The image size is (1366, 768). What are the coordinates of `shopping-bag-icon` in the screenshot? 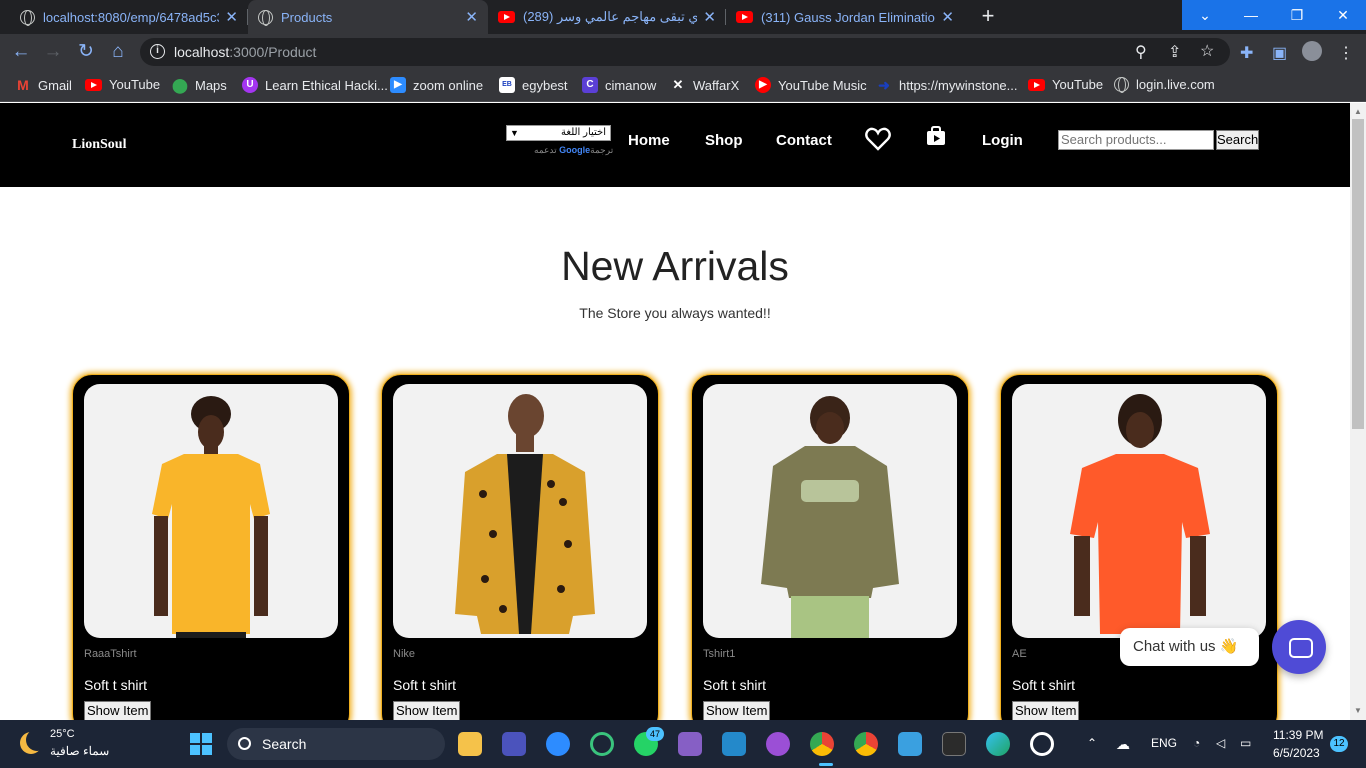 It's located at (936, 136).